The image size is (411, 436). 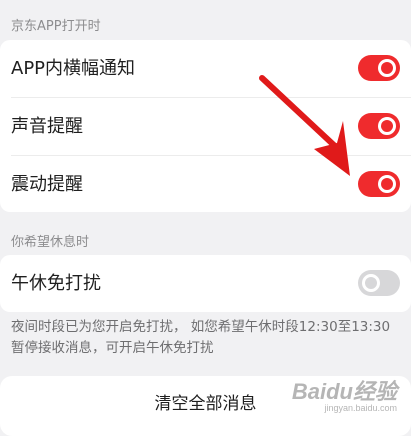 What do you see at coordinates (50, 242) in the screenshot?
I see `section-header-rest: 你希望休息时` at bounding box center [50, 242].